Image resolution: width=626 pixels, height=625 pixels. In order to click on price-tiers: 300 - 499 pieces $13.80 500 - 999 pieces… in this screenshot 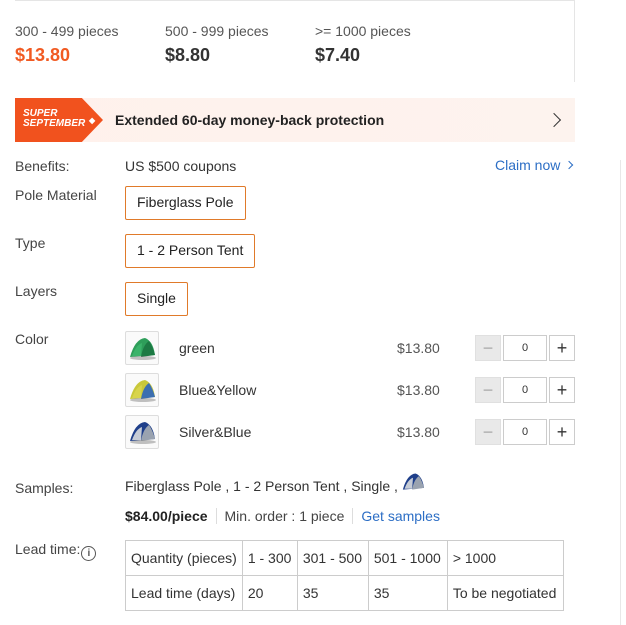, I will do `click(240, 45)`.